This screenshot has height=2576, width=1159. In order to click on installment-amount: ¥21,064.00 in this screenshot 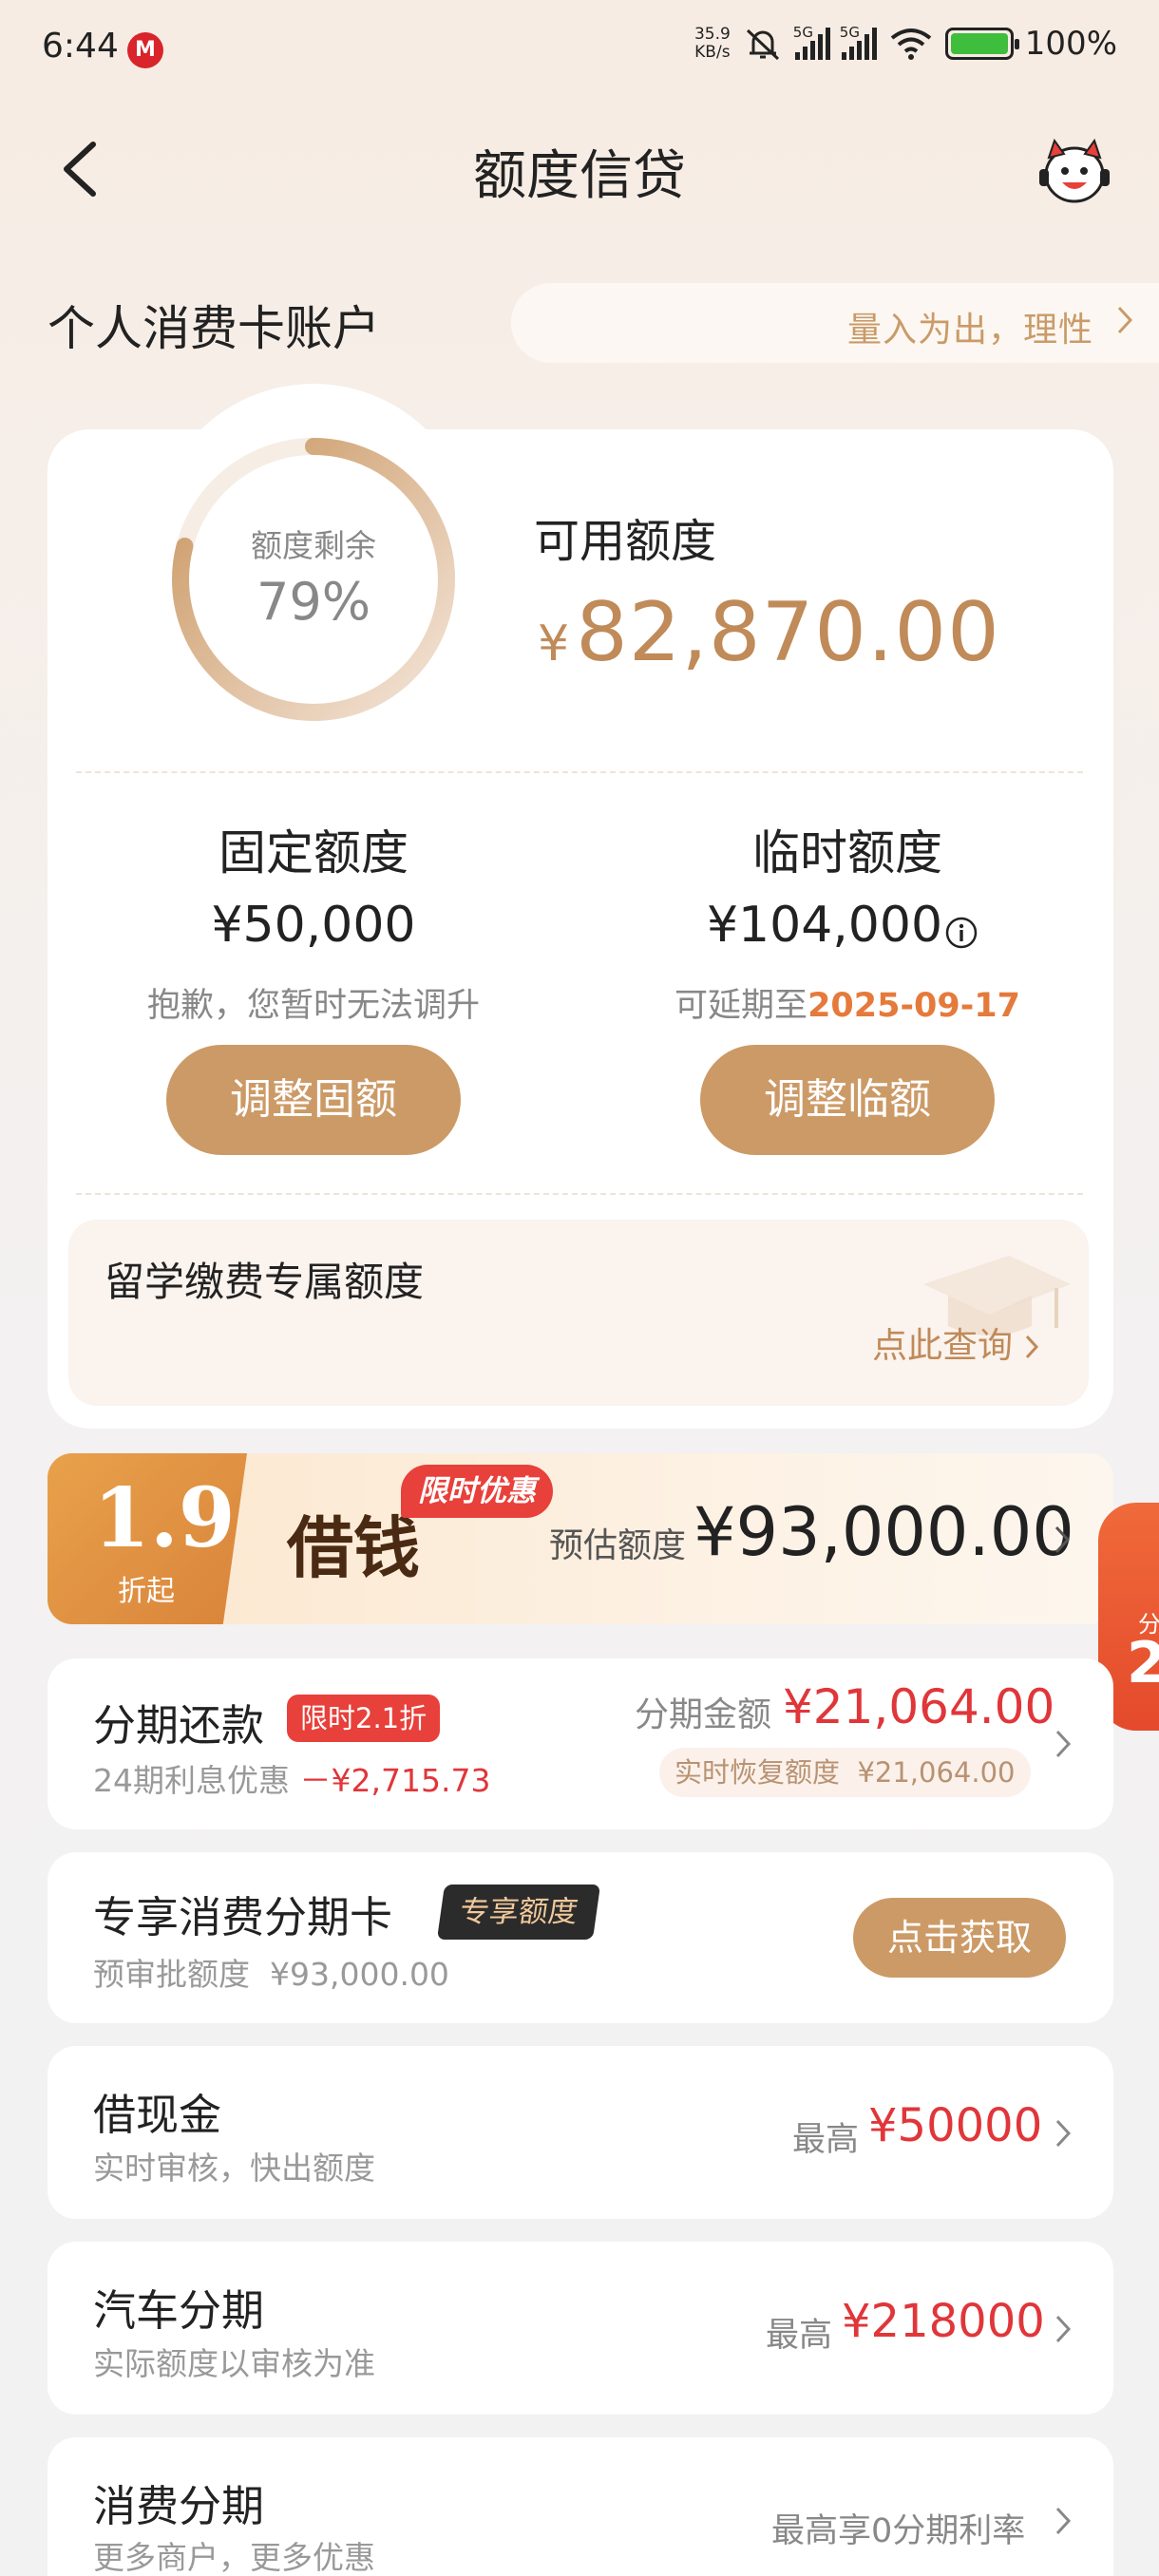, I will do `click(919, 1706)`.